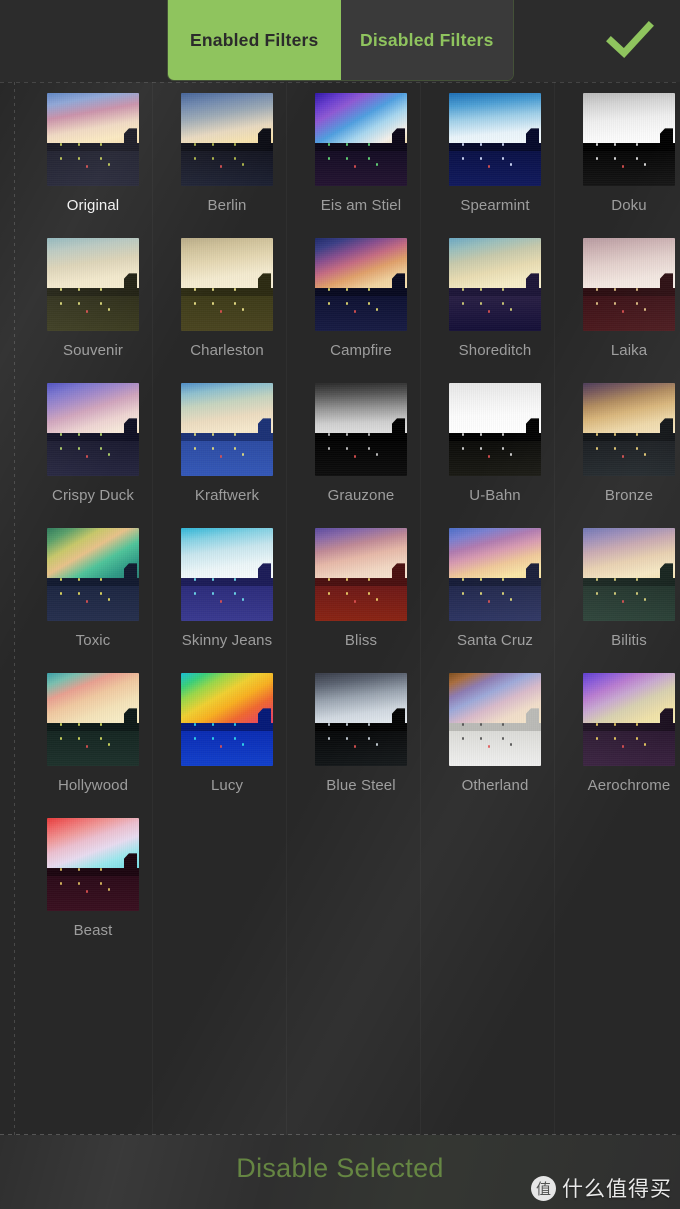 The image size is (680, 1209). I want to click on filter-cell: Bliss, so click(361, 600).